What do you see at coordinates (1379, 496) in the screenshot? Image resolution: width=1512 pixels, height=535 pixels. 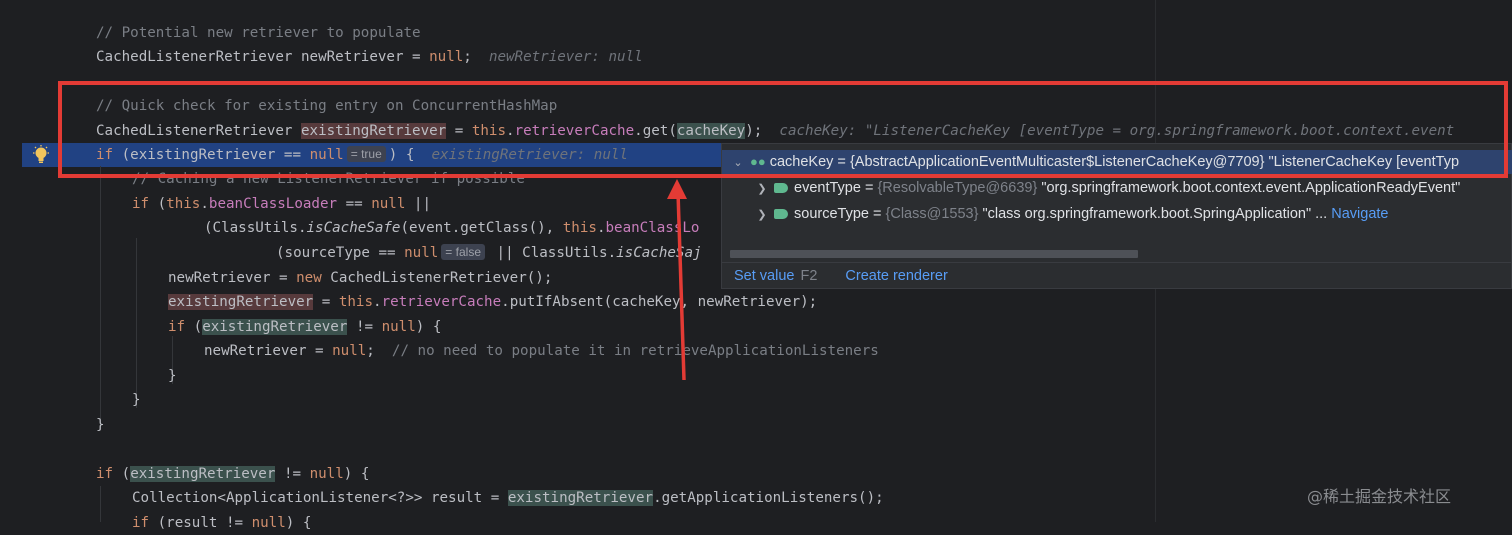 I see `watermark: @稀土掘金技术社区` at bounding box center [1379, 496].